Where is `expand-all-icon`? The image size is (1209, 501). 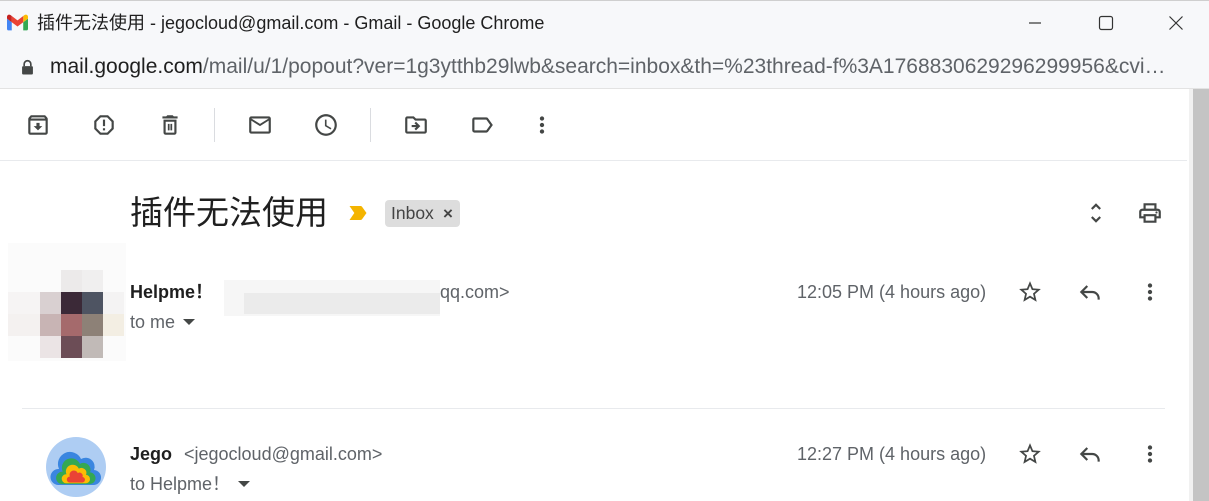 expand-all-icon is located at coordinates (1096, 213).